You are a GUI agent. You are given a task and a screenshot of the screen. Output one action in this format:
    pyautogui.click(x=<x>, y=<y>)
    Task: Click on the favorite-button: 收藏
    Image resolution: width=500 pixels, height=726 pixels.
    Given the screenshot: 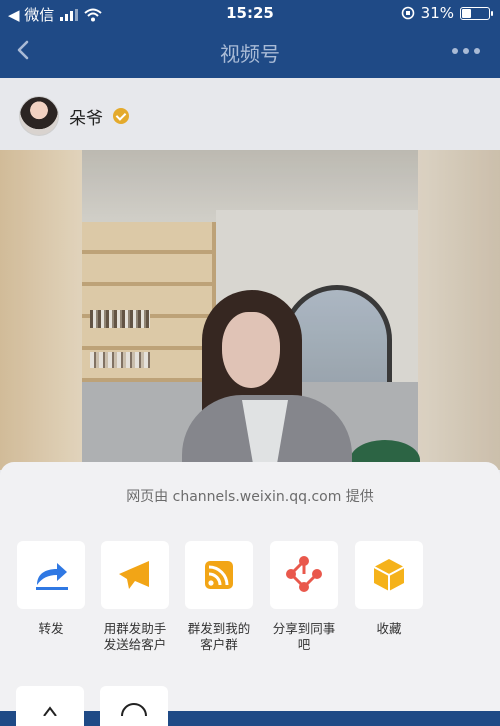 What is the action you would take?
    pyautogui.click(x=389, y=589)
    